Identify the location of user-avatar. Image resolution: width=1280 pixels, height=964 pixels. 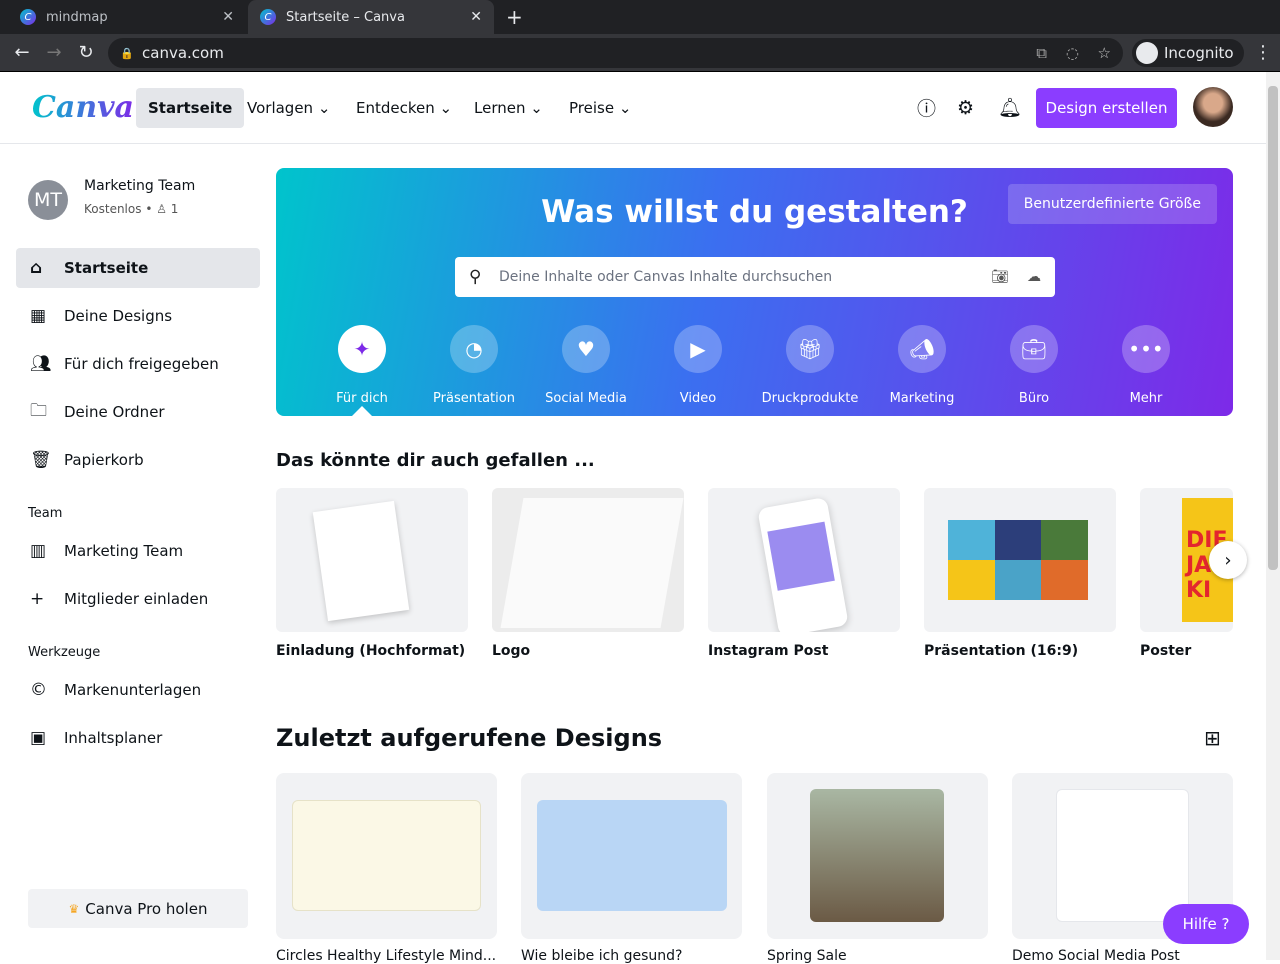
(1213, 107).